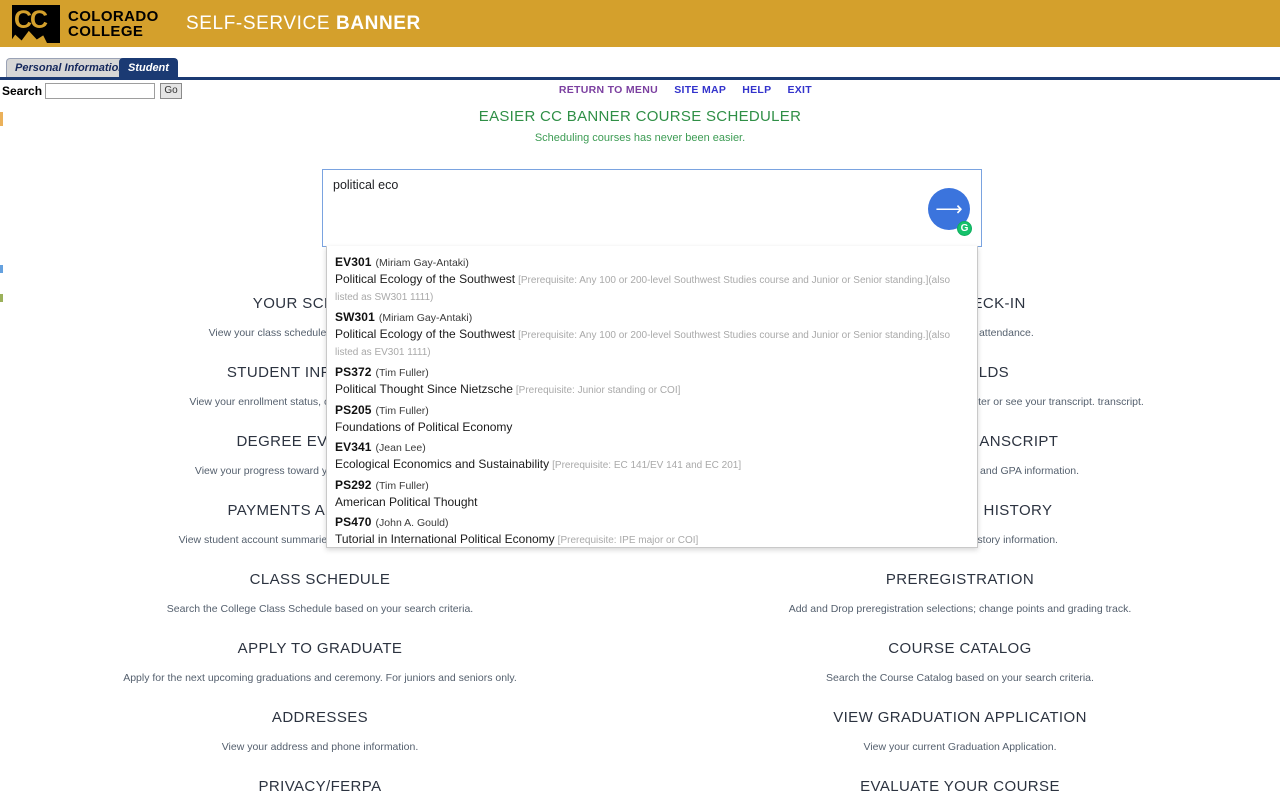 This screenshot has width=1280, height=800. I want to click on suggestion-course-code: PS205, so click(353, 410).